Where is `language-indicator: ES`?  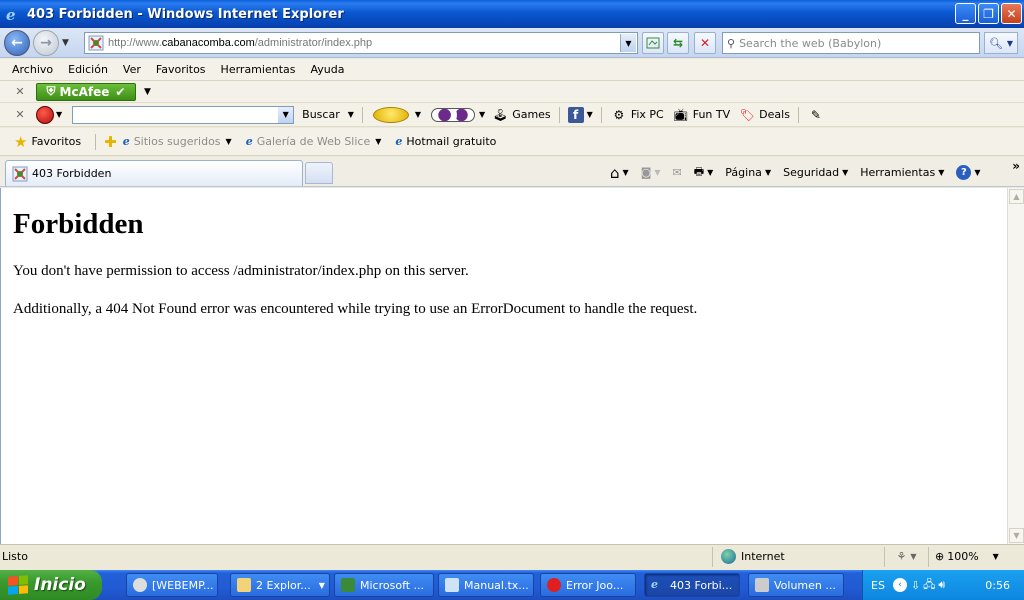 language-indicator: ES is located at coordinates (878, 585).